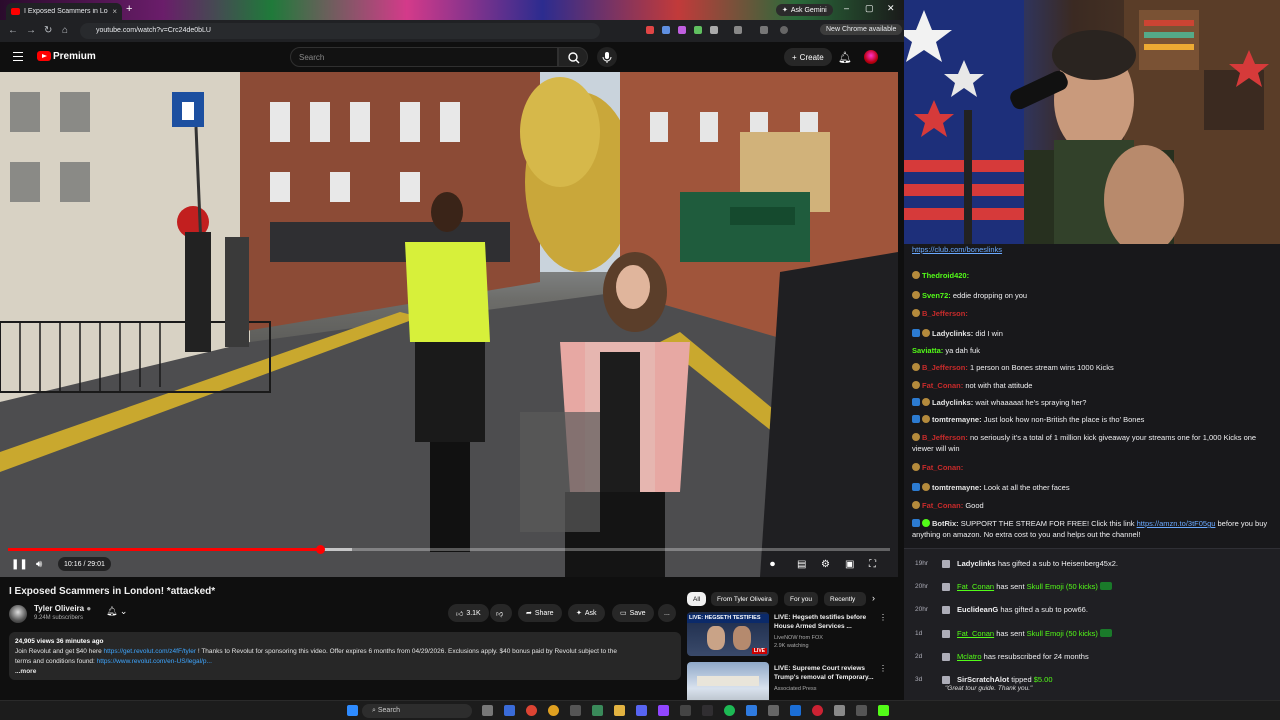  Describe the element at coordinates (707, 710) in the screenshot. I see `obs-icon` at that location.